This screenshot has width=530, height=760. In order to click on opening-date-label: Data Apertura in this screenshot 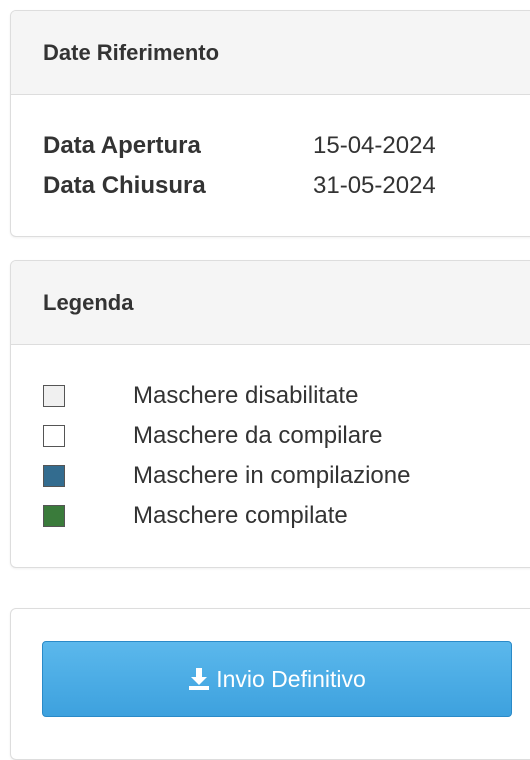, I will do `click(122, 145)`.